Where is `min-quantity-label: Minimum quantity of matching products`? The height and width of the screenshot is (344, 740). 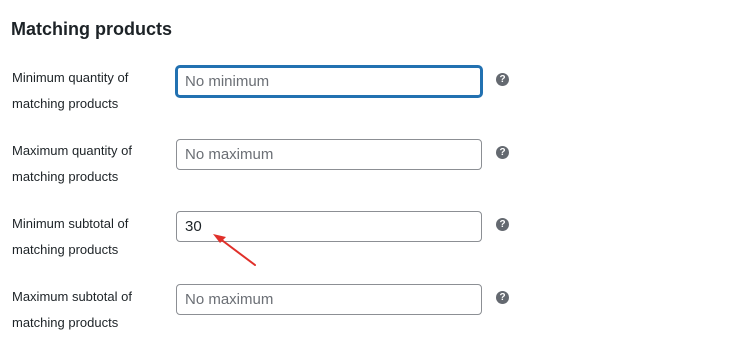
min-quantity-label: Minimum quantity of matching products is located at coordinates (70, 90).